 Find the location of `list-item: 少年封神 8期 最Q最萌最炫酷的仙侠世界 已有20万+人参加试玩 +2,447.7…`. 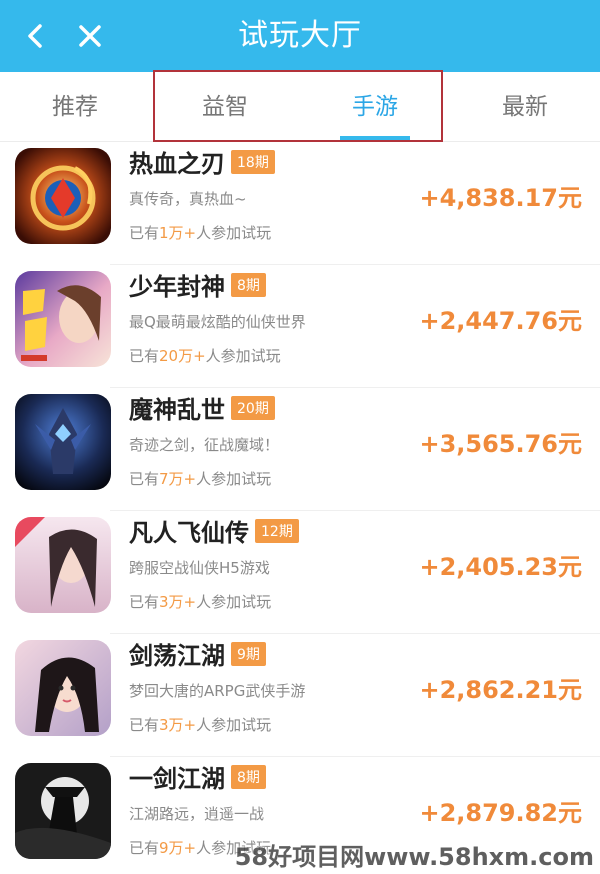

list-item: 少年封神 8期 最Q最萌最炫酷的仙侠世界 已有20万+人参加试玩 +2,447.7… is located at coordinates (300, 326).